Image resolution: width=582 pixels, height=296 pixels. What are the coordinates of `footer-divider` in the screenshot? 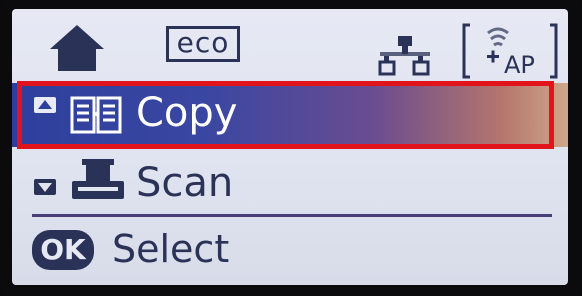 It's located at (292, 215).